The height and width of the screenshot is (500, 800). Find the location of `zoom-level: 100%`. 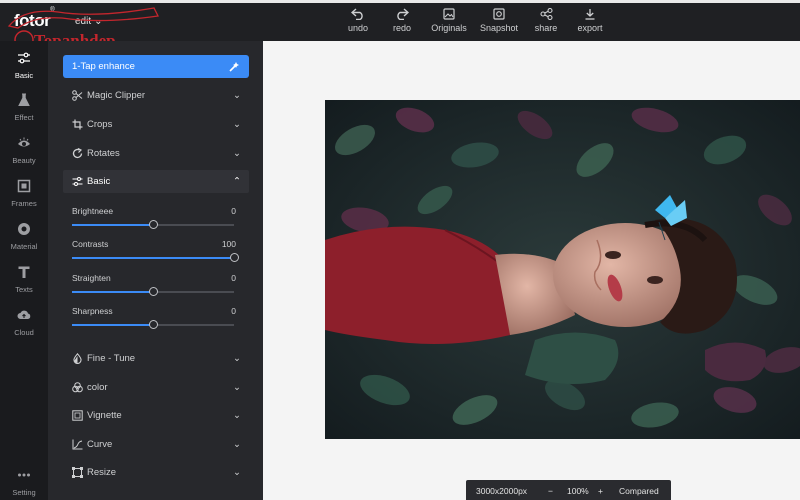

zoom-level: 100% is located at coordinates (578, 491).